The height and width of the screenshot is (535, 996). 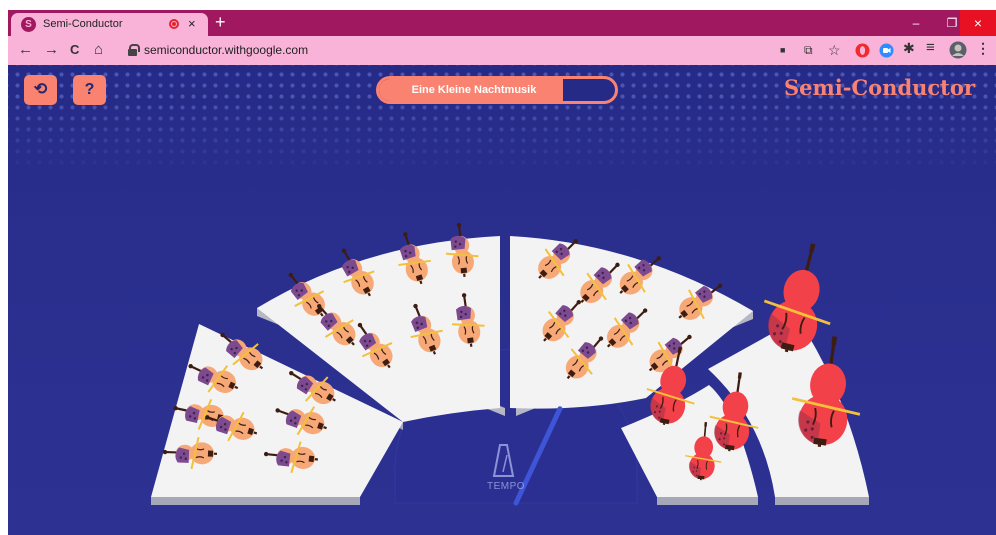 I want to click on profile-avatar, so click(x=958, y=50).